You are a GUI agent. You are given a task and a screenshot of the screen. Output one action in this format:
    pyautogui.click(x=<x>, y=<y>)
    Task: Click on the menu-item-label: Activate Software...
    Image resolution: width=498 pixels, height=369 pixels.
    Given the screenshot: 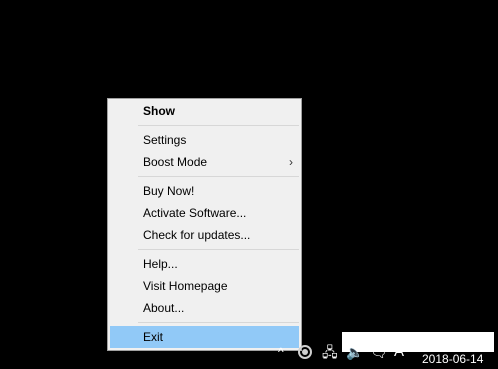 What is the action you would take?
    pyautogui.click(x=195, y=213)
    